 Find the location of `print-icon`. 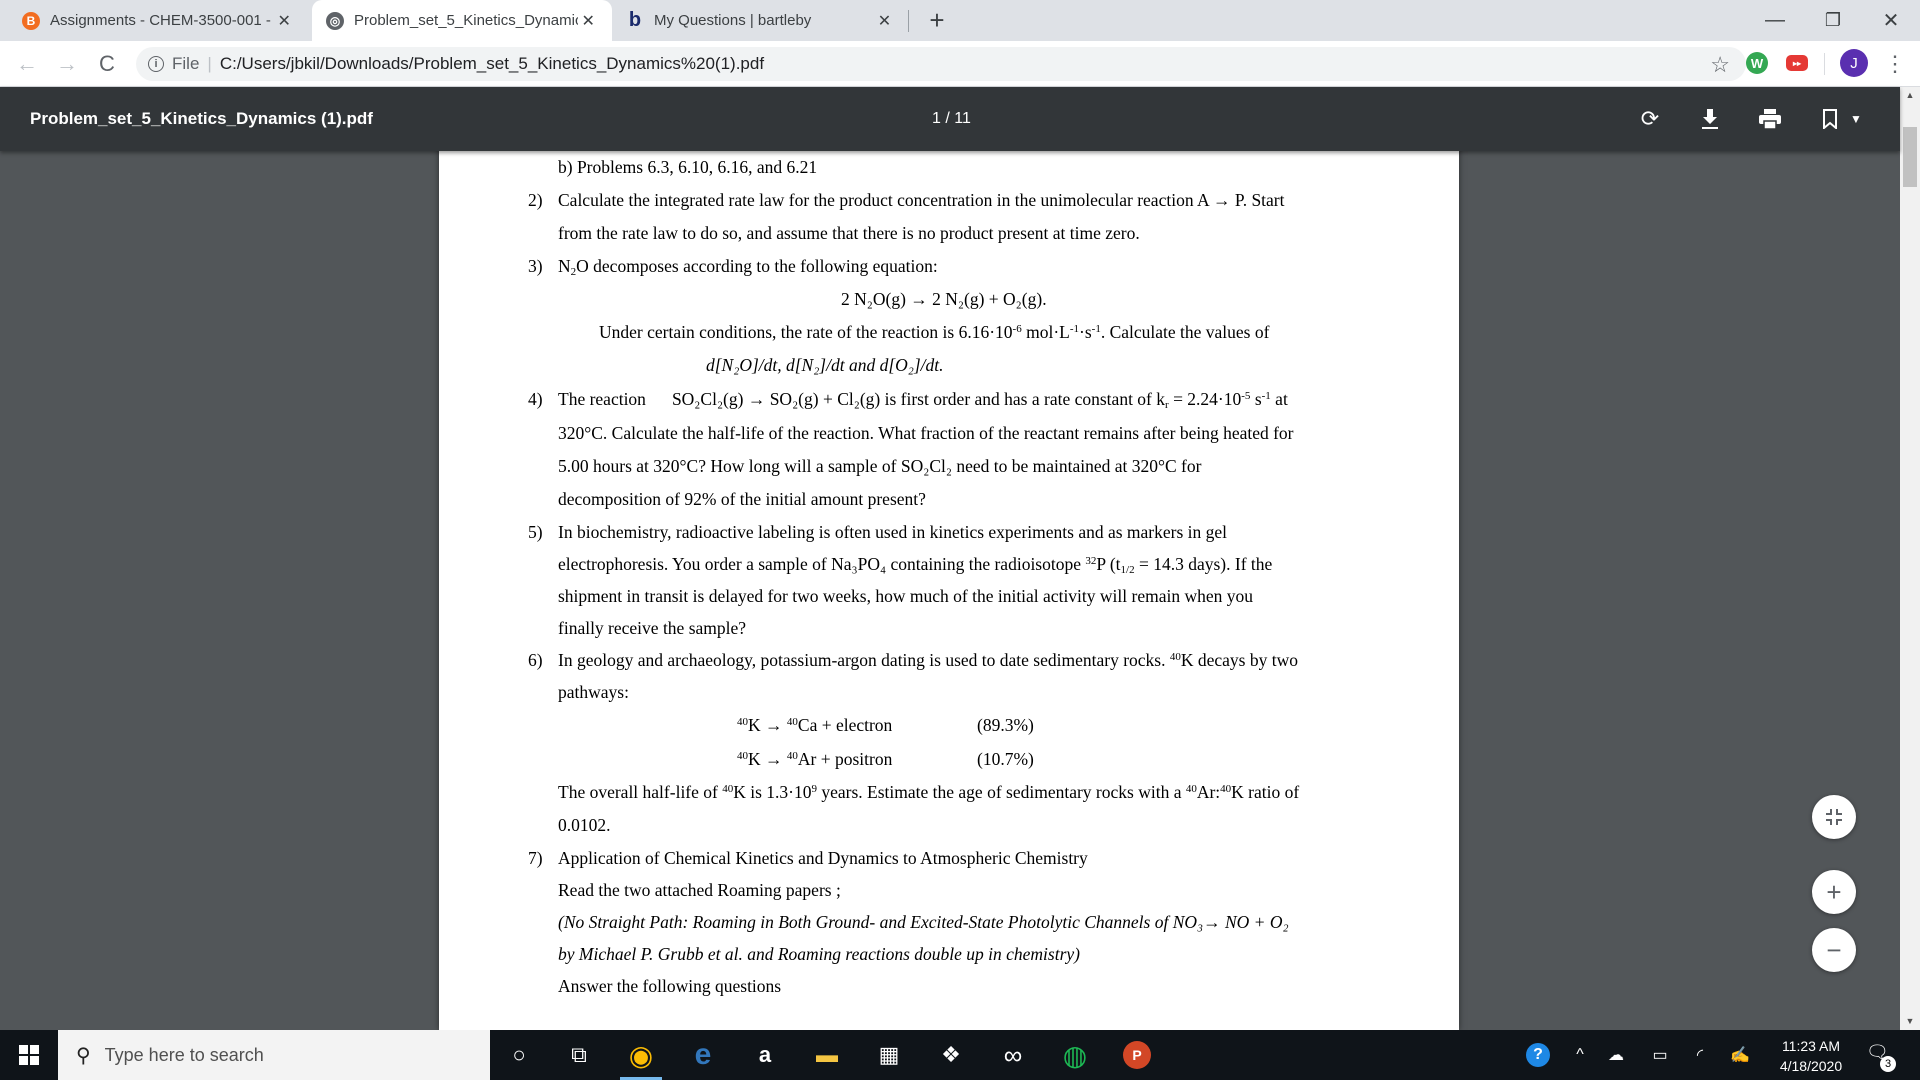

print-icon is located at coordinates (1770, 119).